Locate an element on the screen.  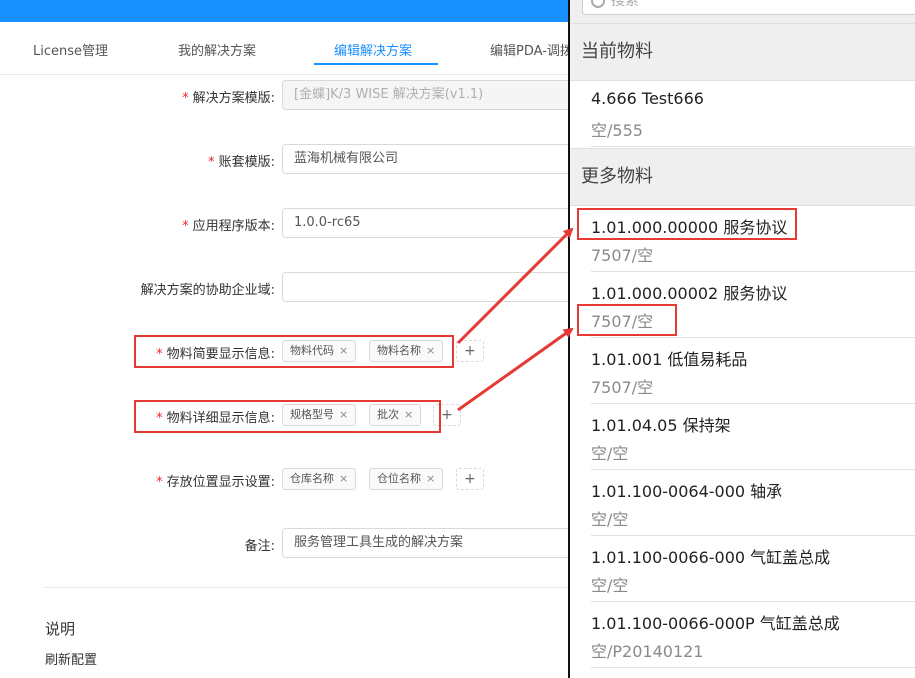
form-row-remark: 备注: 服务管理工具生成的解决方案 is located at coordinates (291, 544).